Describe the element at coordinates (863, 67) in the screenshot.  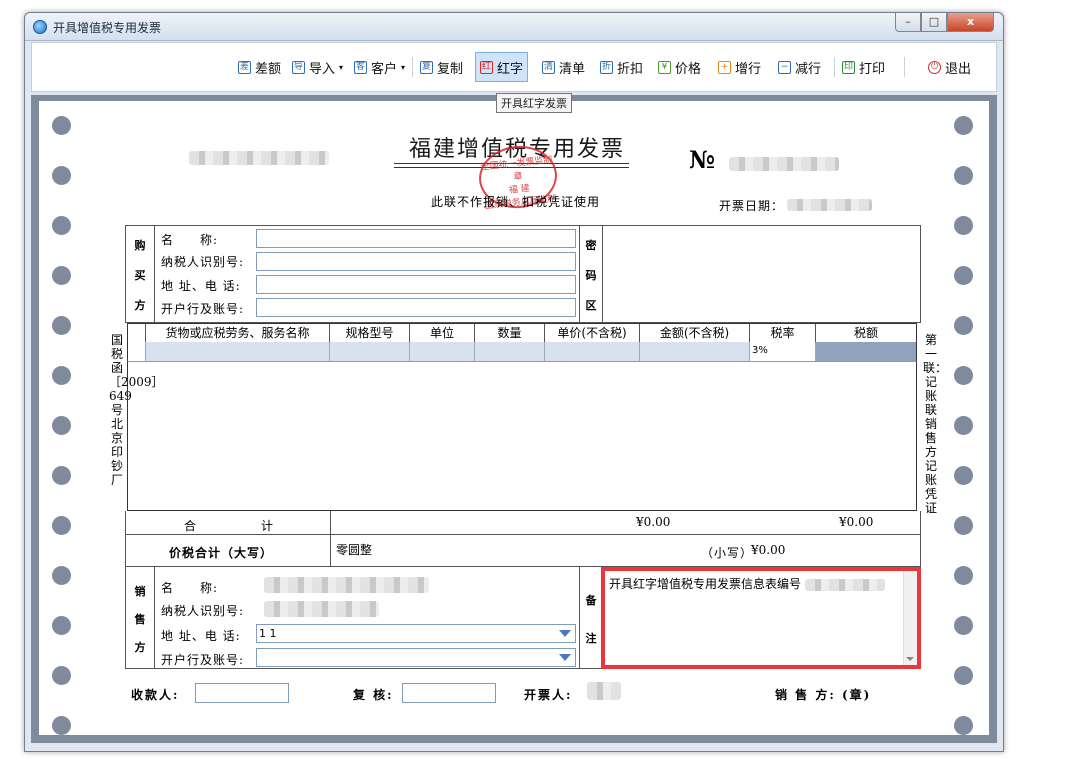
I see `print-button: 印打印` at that location.